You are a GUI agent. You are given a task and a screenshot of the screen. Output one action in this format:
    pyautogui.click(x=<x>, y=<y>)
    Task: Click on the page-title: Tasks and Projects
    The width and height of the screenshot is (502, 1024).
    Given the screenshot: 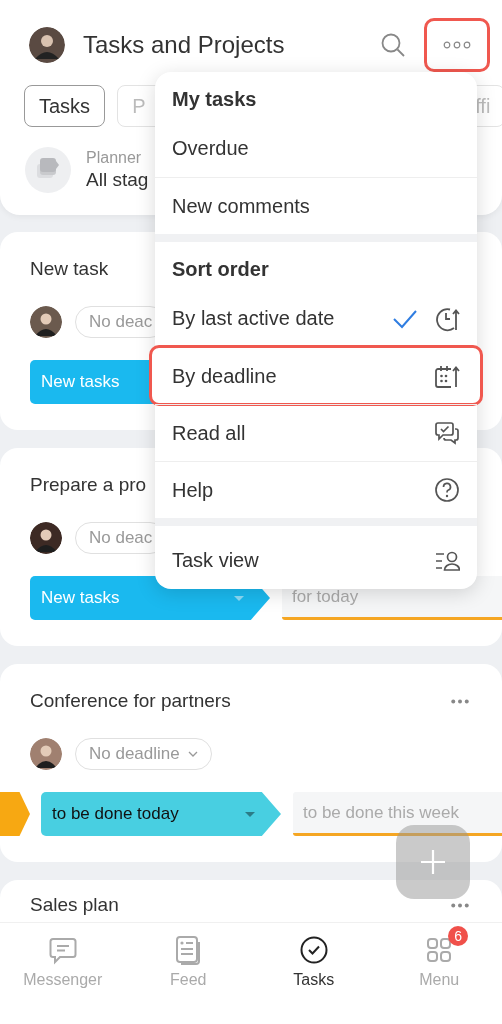 What is the action you would take?
    pyautogui.click(x=184, y=45)
    